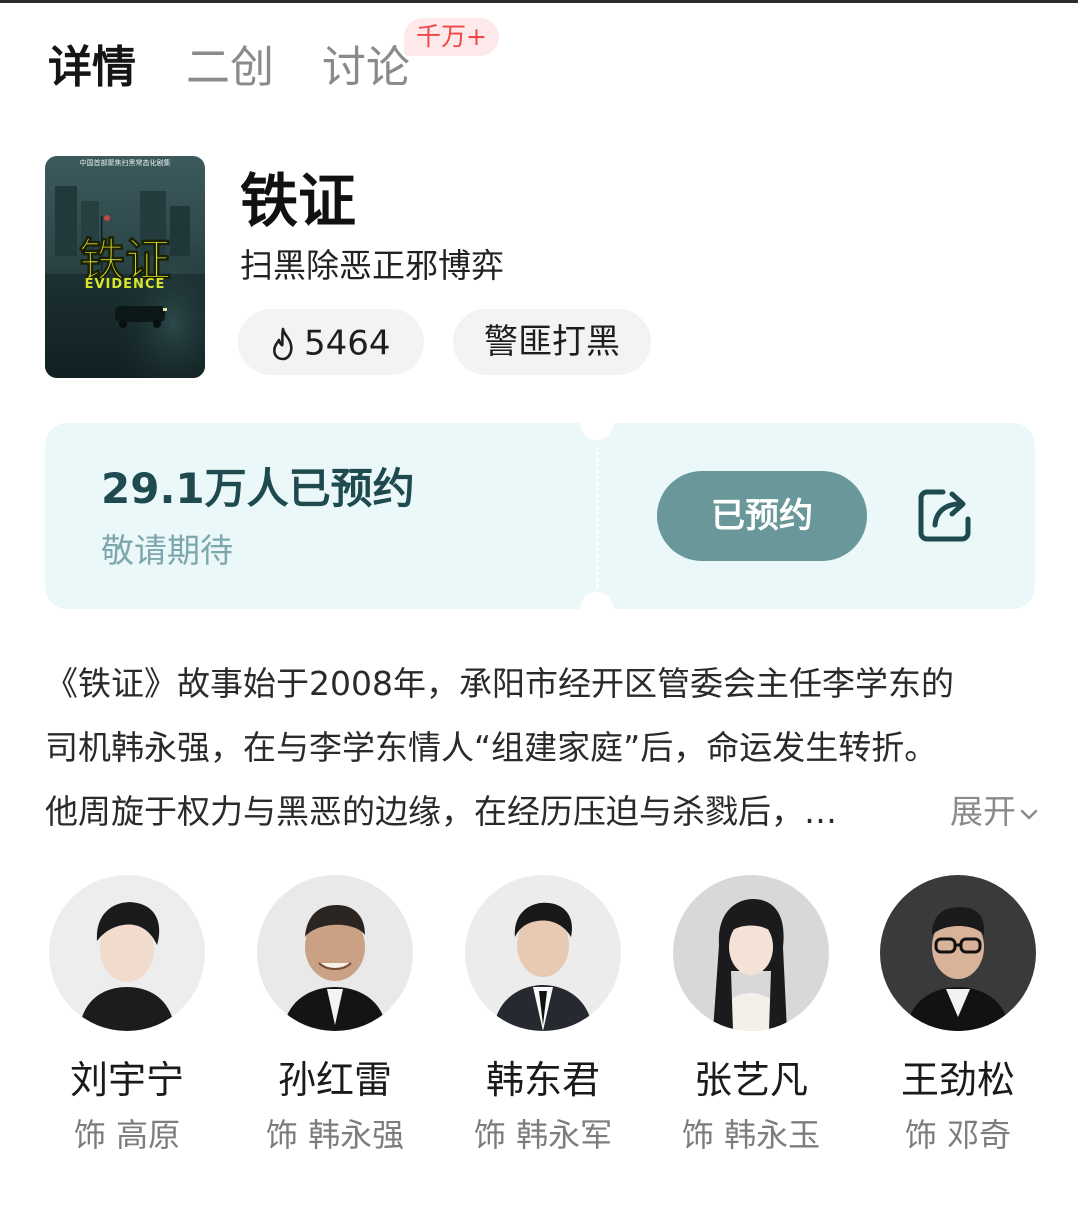  I want to click on tab-details: 详情, so click(92, 68).